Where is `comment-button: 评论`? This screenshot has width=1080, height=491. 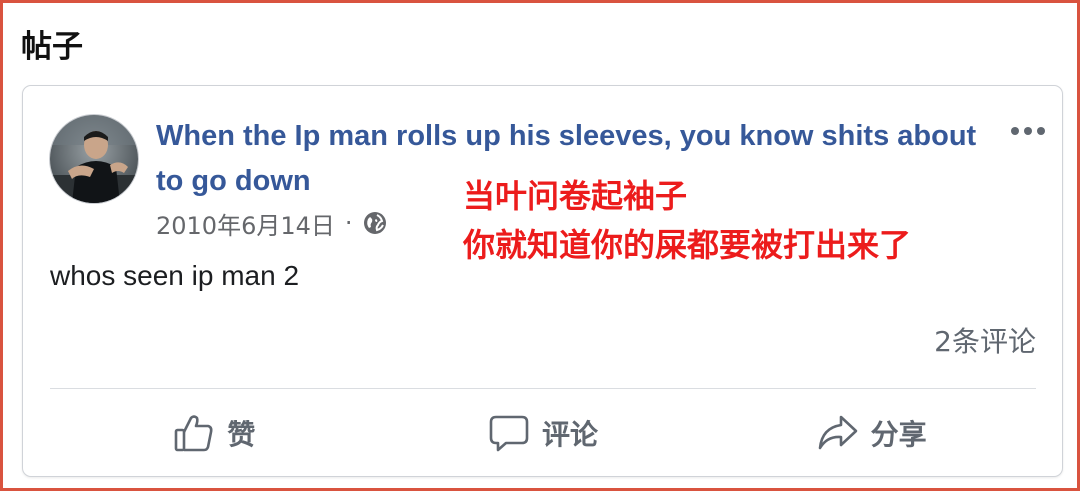
comment-button: 评论 is located at coordinates (543, 433).